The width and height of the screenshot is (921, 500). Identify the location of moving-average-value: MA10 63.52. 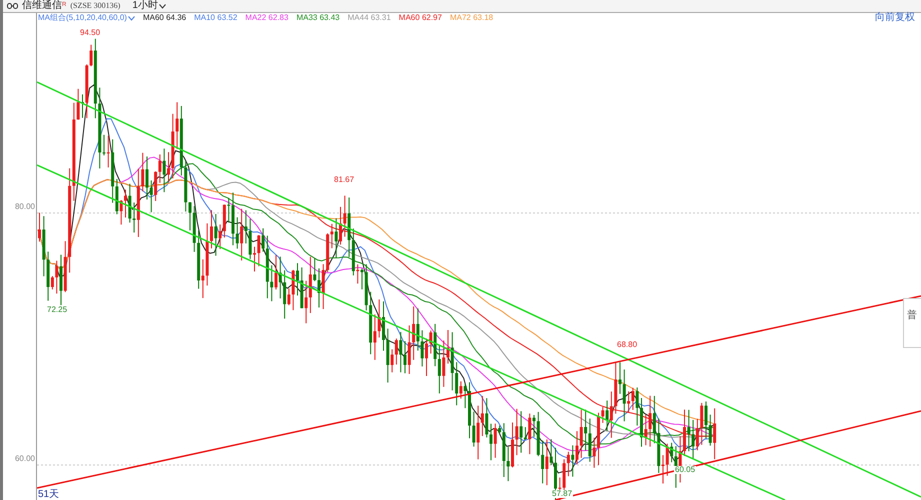
(216, 18).